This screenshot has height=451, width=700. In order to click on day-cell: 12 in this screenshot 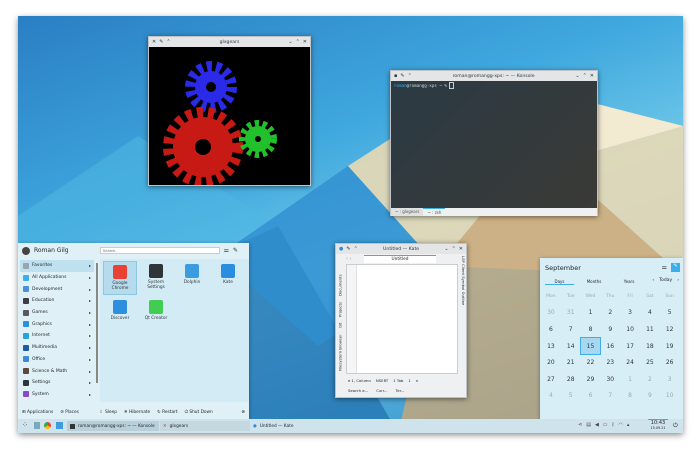, I will do `click(670, 329)`.